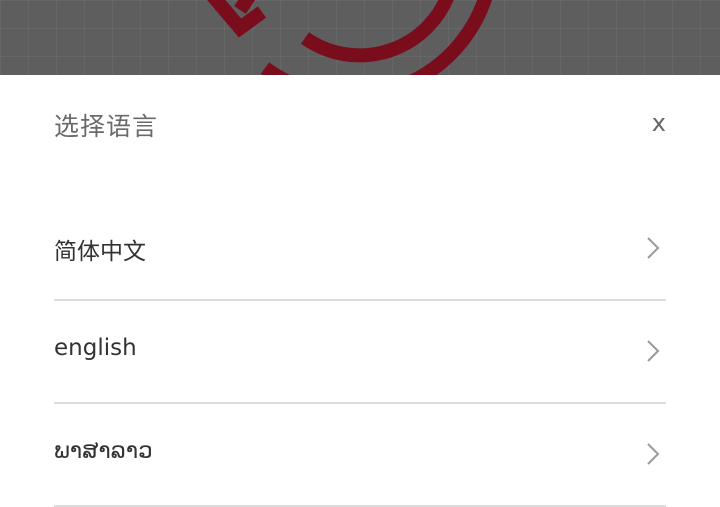 Image resolution: width=720 pixels, height=507 pixels. I want to click on language-label: 简体中文, so click(100, 252).